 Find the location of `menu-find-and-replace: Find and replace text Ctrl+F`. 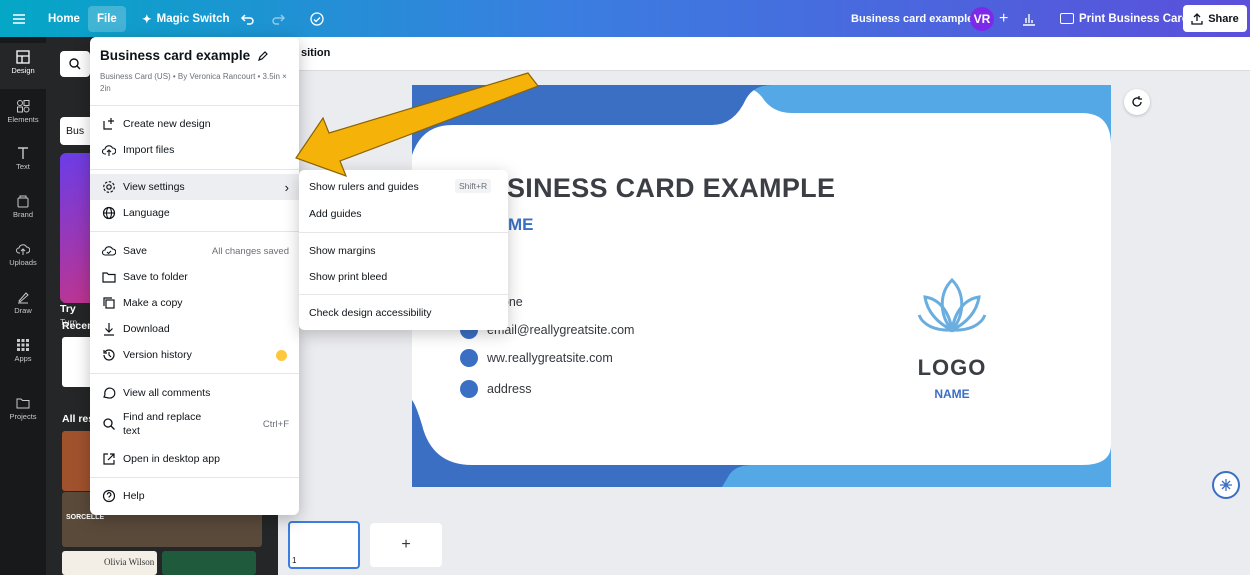

menu-find-and-replace: Find and replace text Ctrl+F is located at coordinates (194, 424).